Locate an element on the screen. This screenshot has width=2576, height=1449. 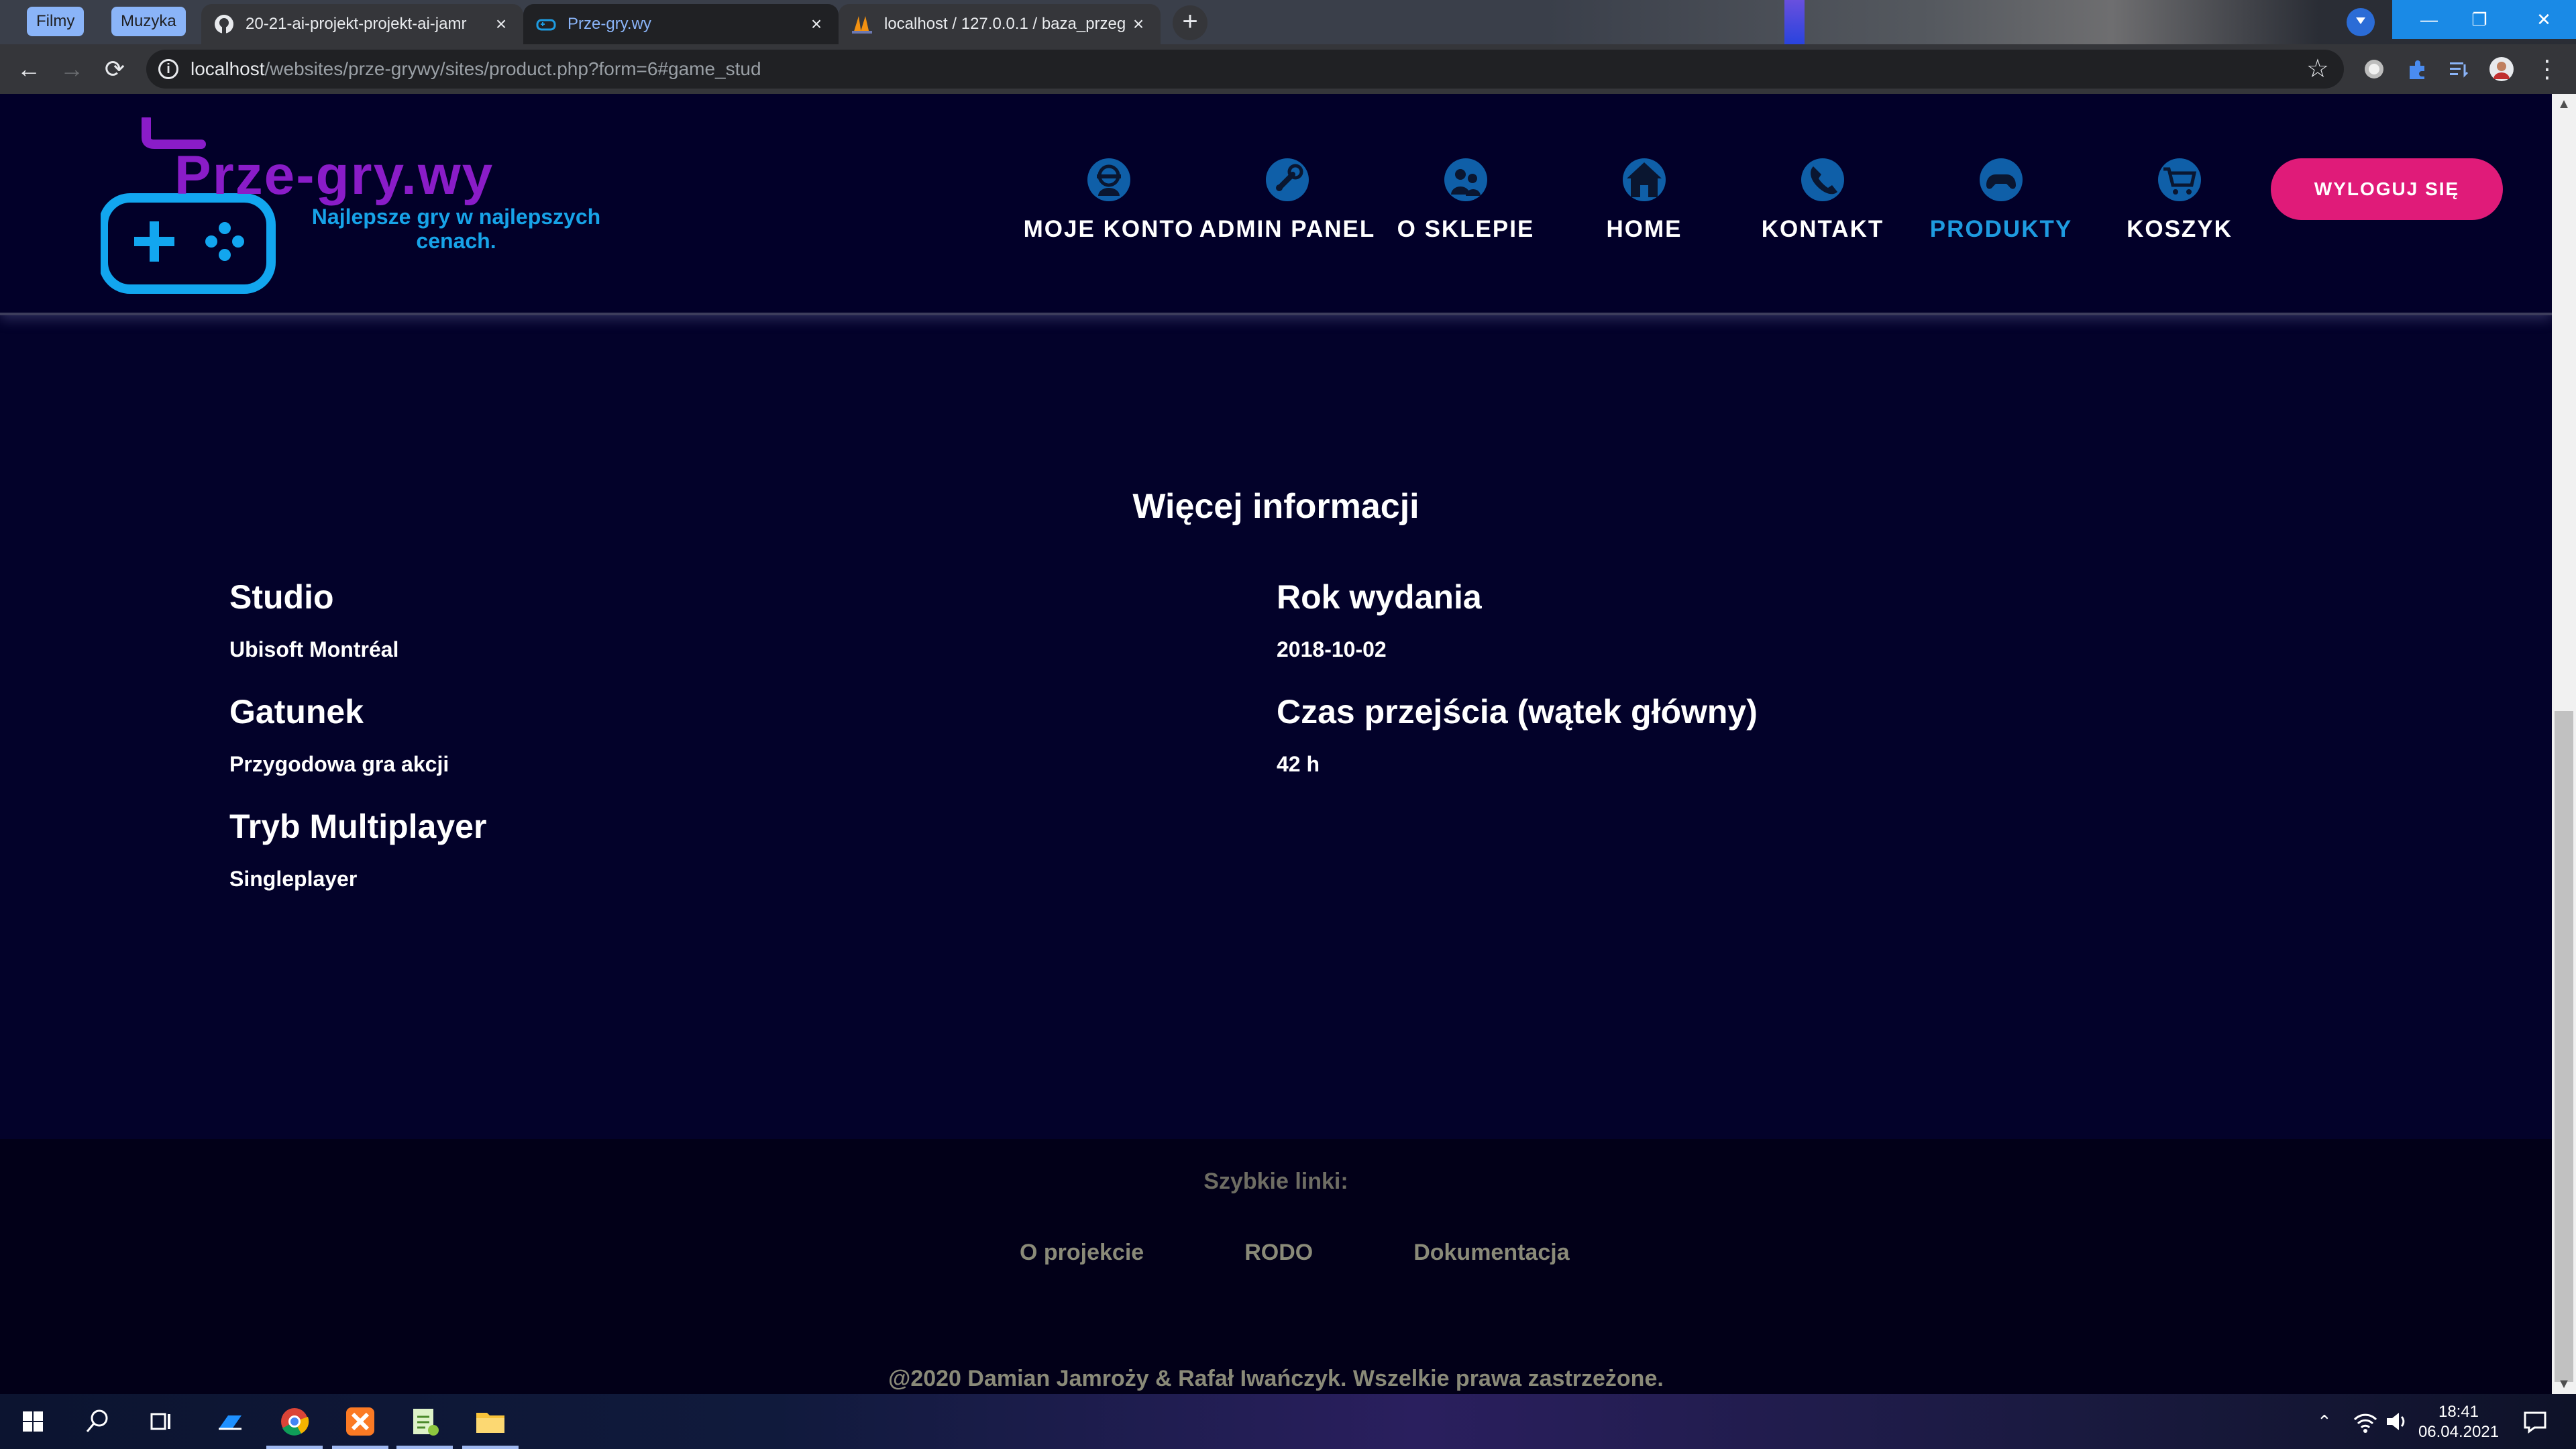
tab-title: Prze-gry.wy is located at coordinates (609, 24).